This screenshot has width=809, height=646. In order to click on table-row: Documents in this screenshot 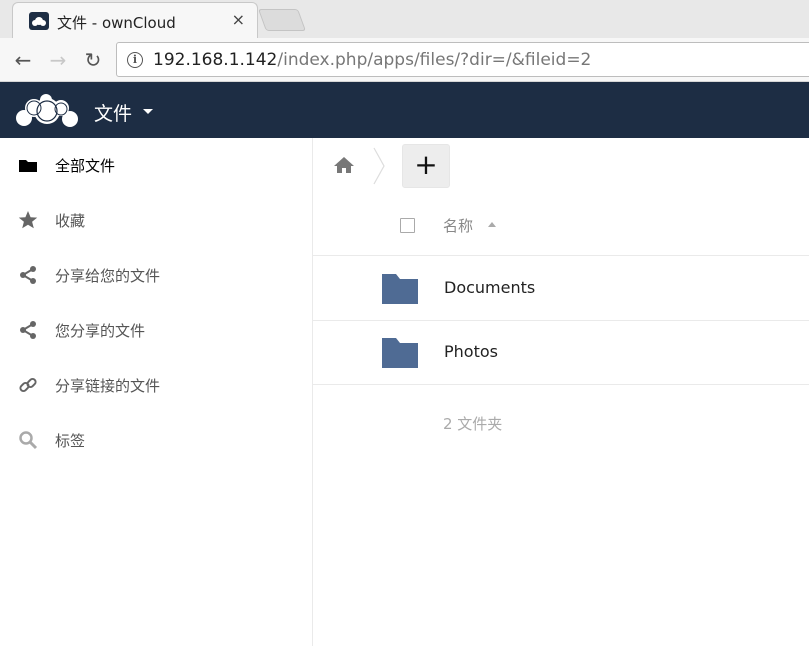, I will do `click(561, 289)`.